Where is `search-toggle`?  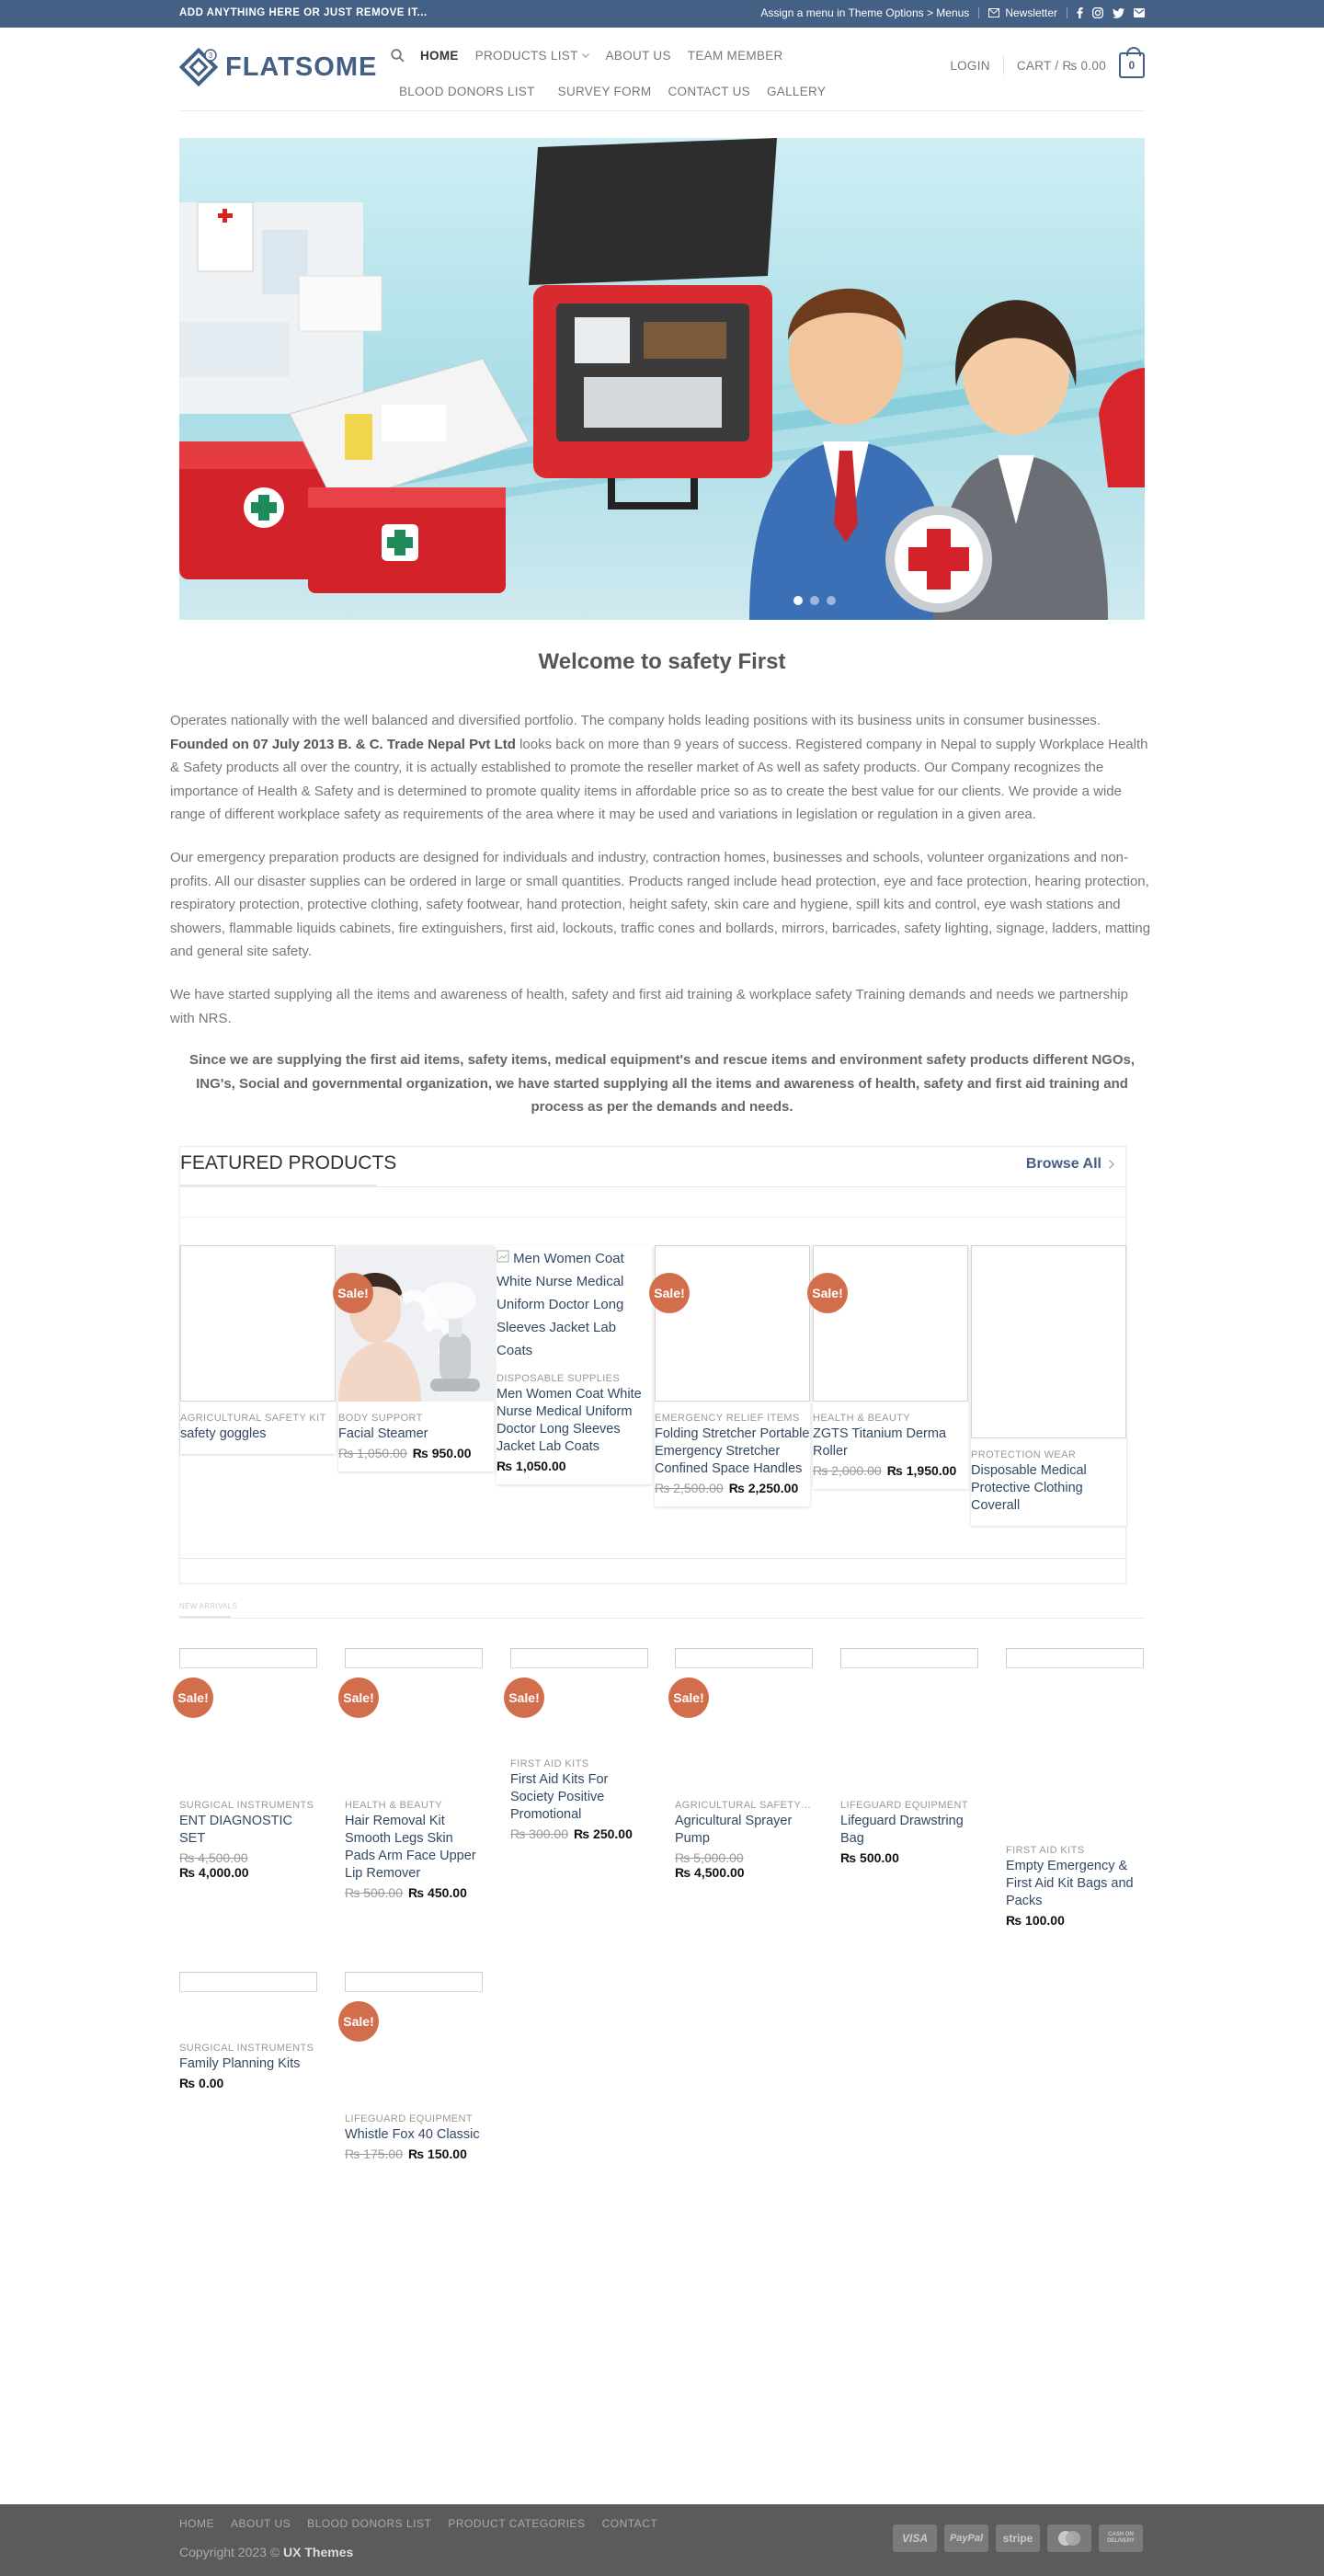 search-toggle is located at coordinates (401, 56).